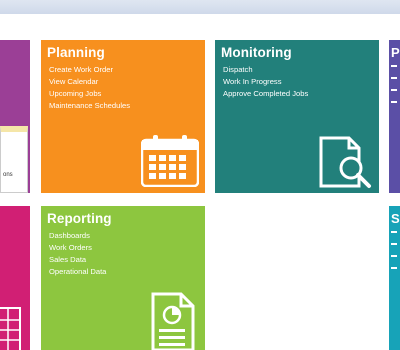 The height and width of the screenshot is (350, 400). What do you see at coordinates (14, 159) in the screenshot?
I see `document-thumbnail: ons` at bounding box center [14, 159].